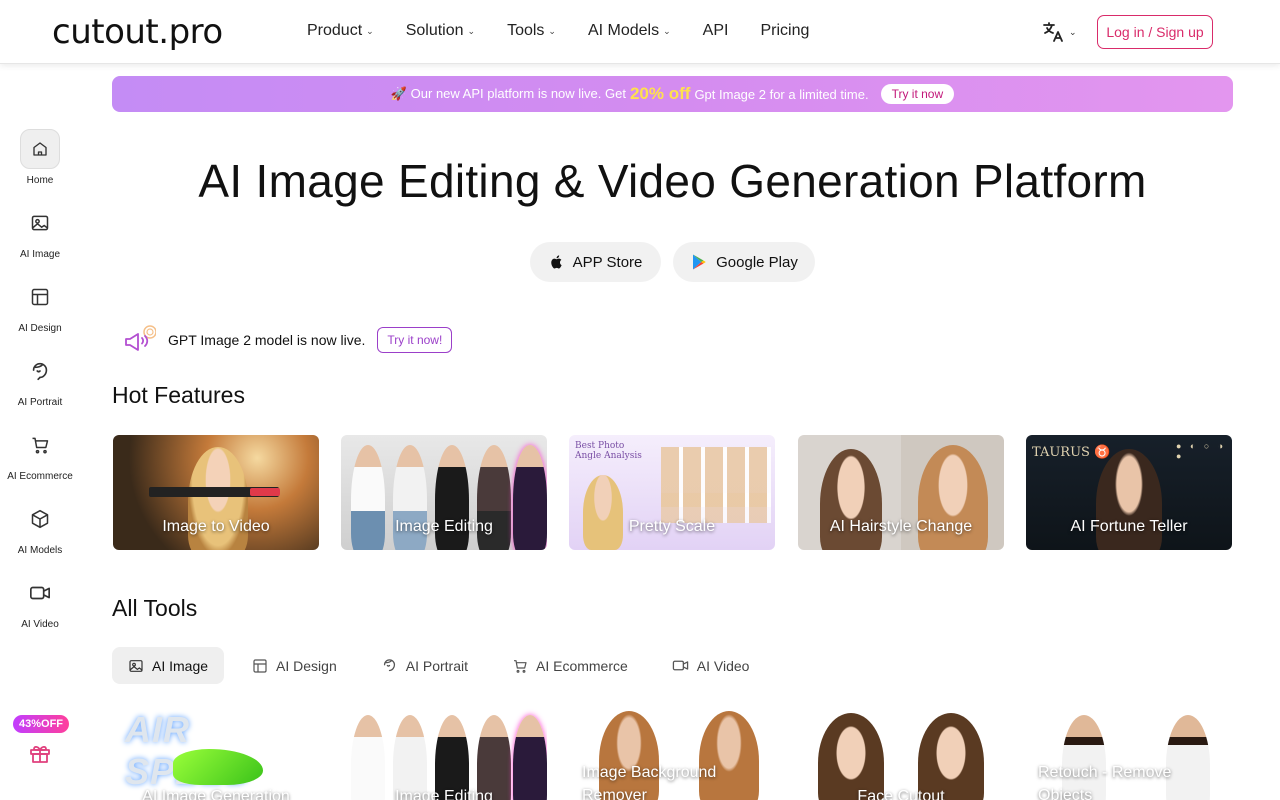 The image size is (1280, 800). Describe the element at coordinates (40, 755) in the screenshot. I see `gift-icon` at that location.